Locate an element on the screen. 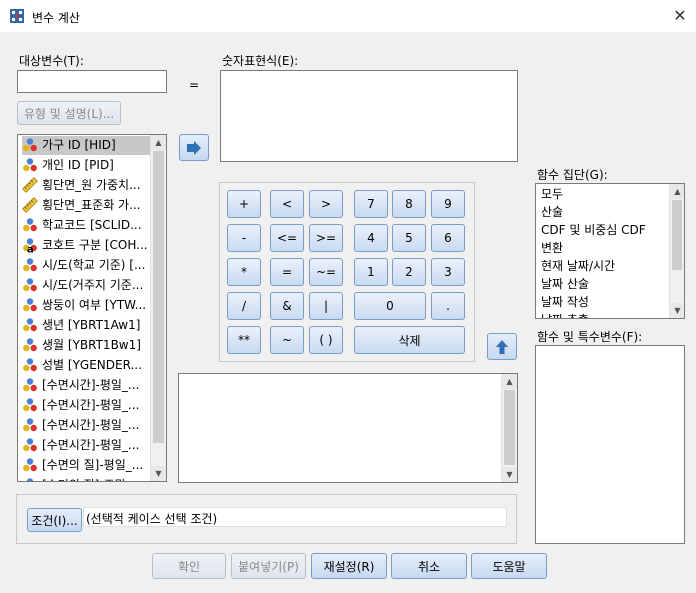 Image resolution: width=696 pixels, height=593 pixels. key-and: & is located at coordinates (287, 306).